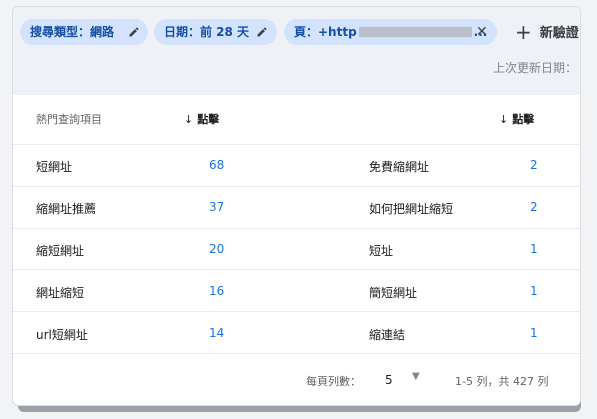 The width and height of the screenshot is (597, 419). I want to click on clicks-cell: 68, so click(217, 165).